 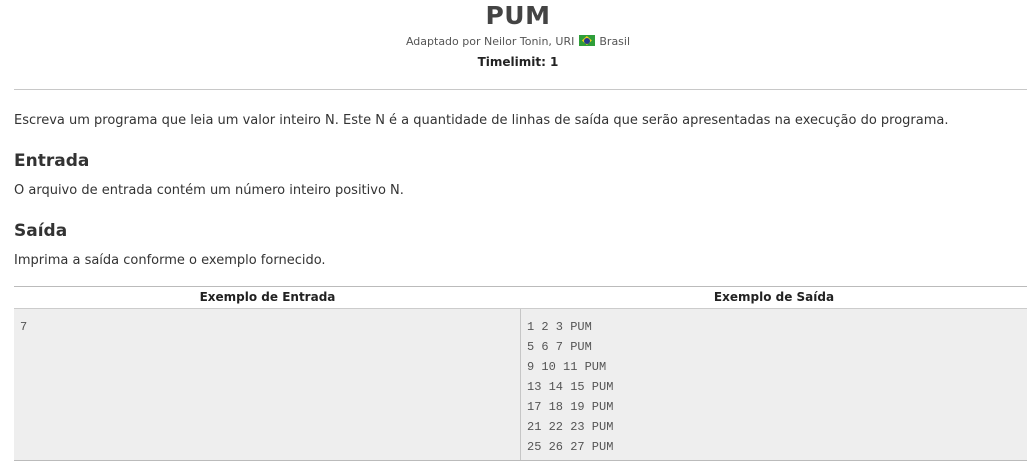 What do you see at coordinates (41, 231) in the screenshot?
I see `output-section-title: Saída` at bounding box center [41, 231].